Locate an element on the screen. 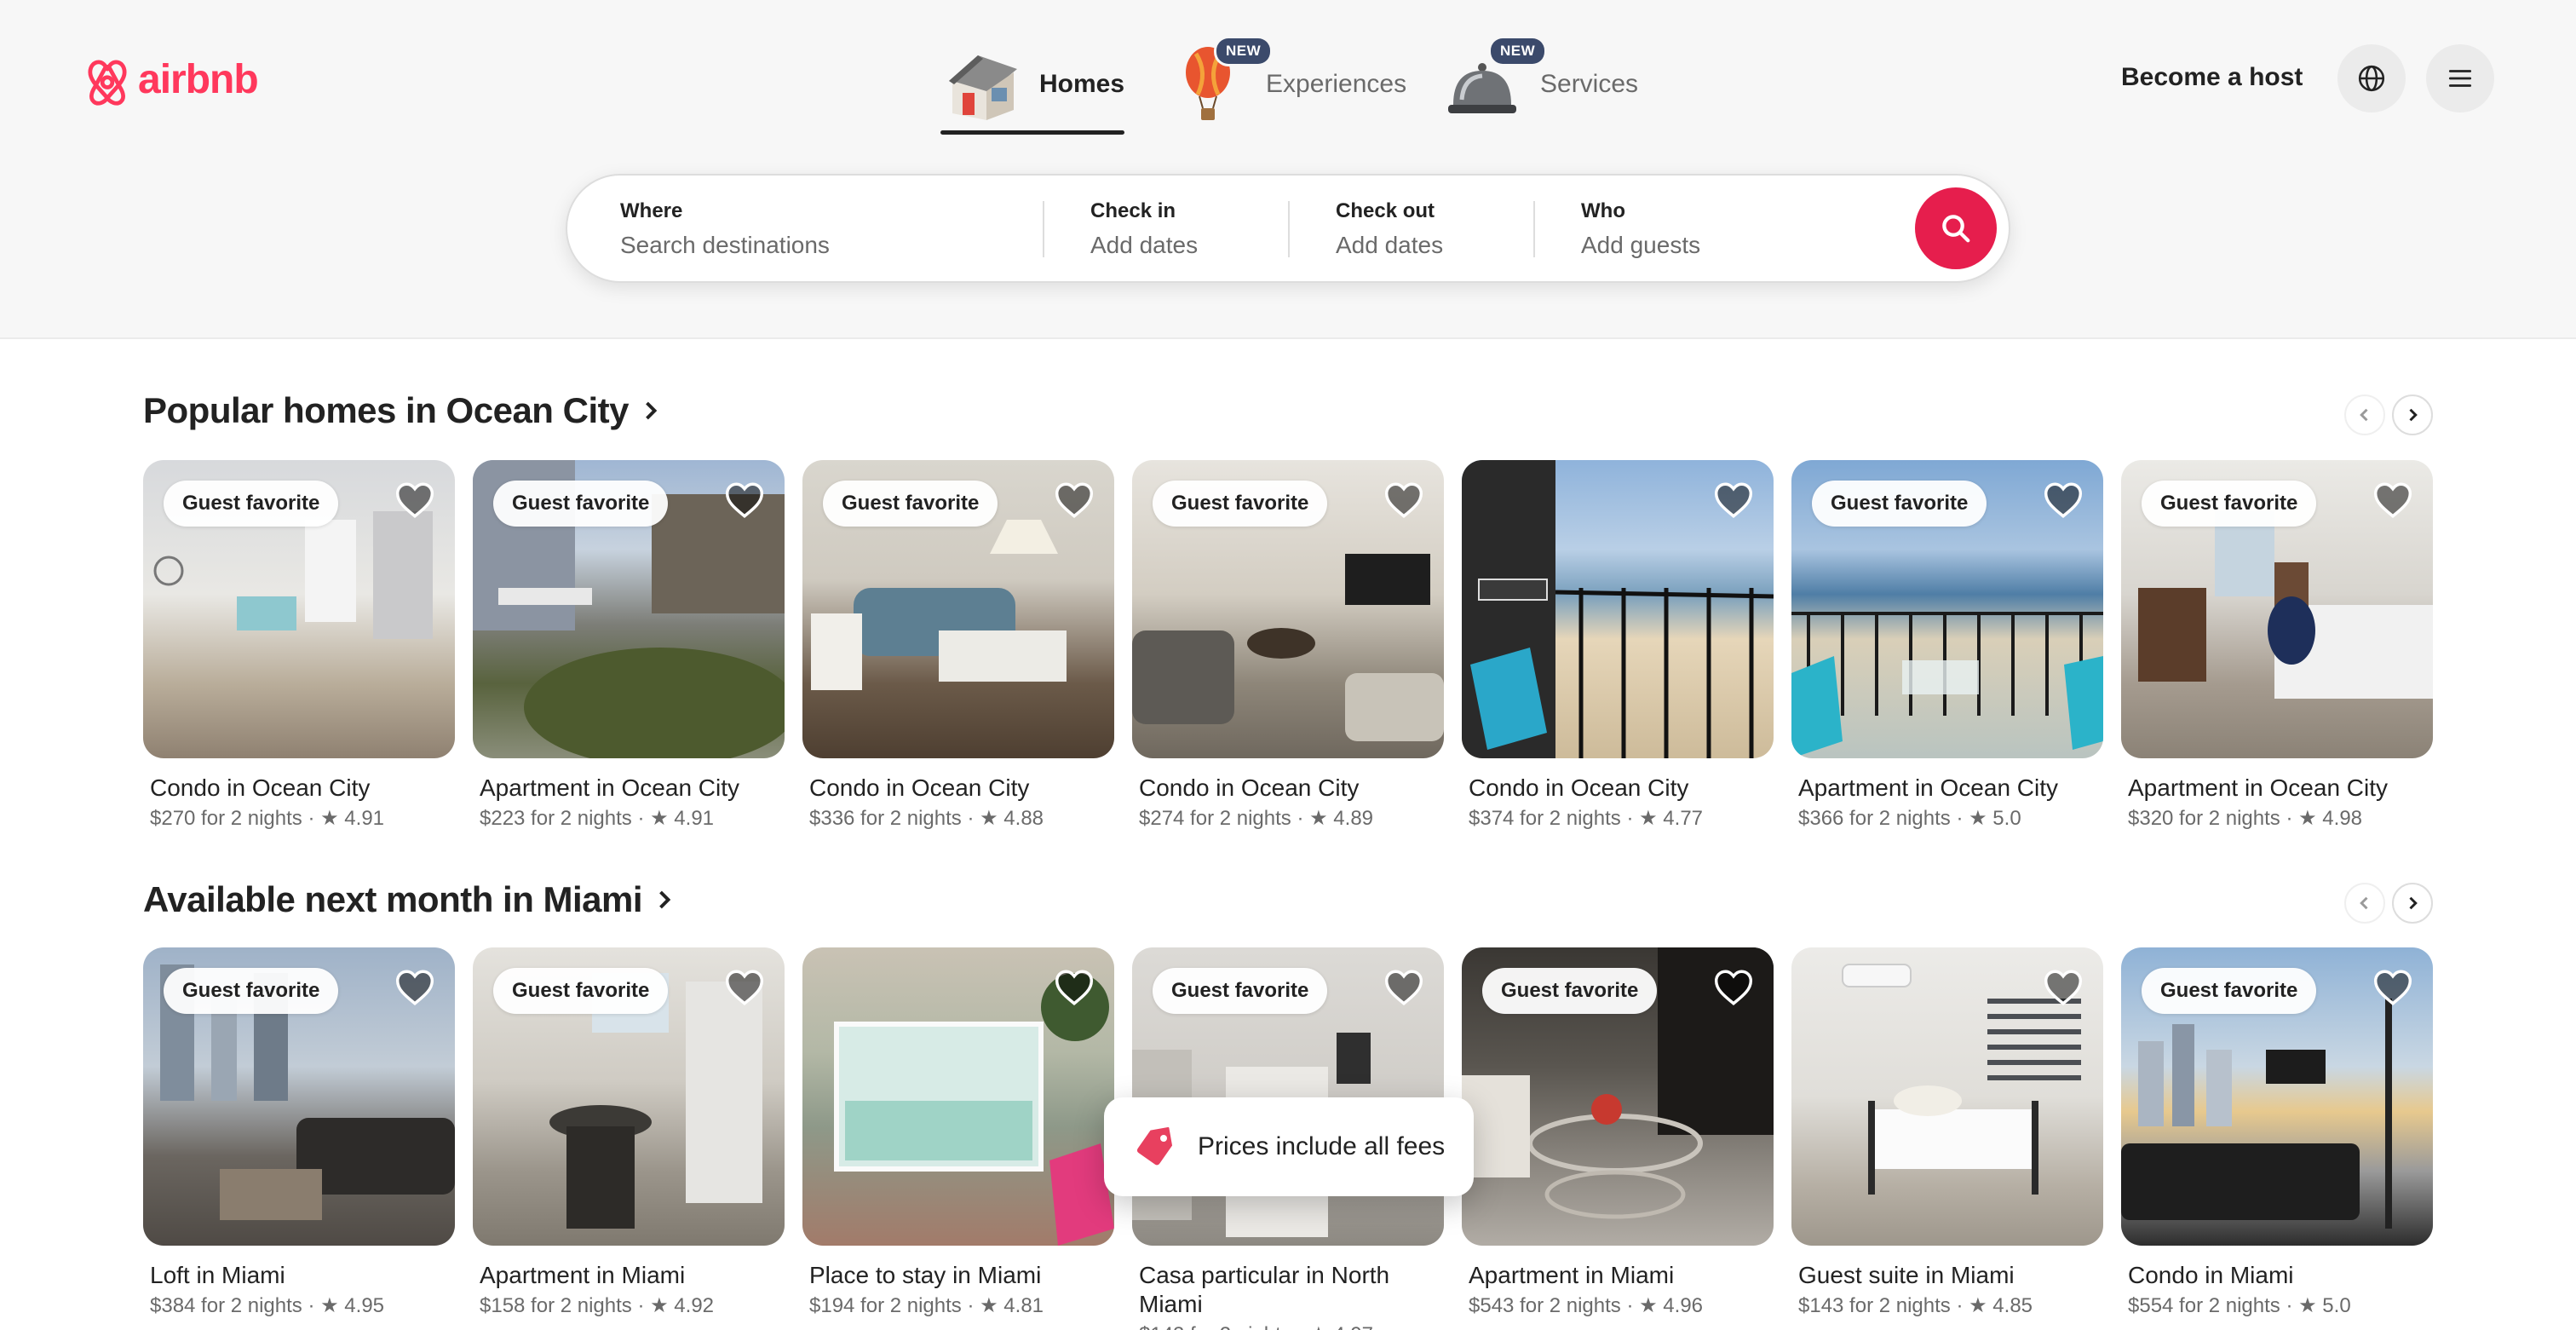 This screenshot has width=2576, height=1330. listing-price-rating: $554 for 2 nights · ★ 5.0 is located at coordinates (2240, 1305).